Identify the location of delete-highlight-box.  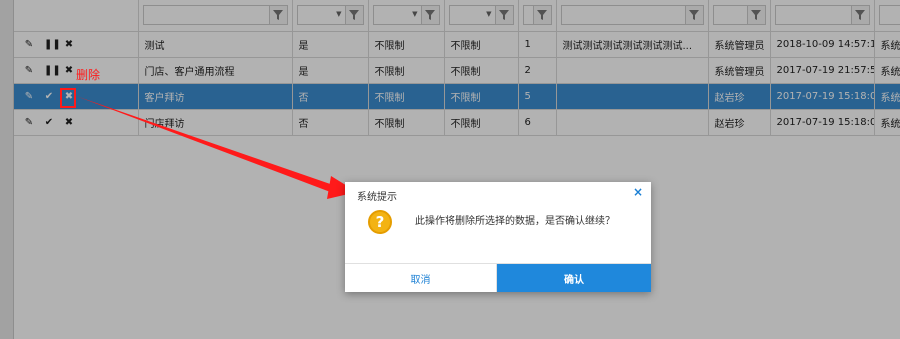
(68, 98).